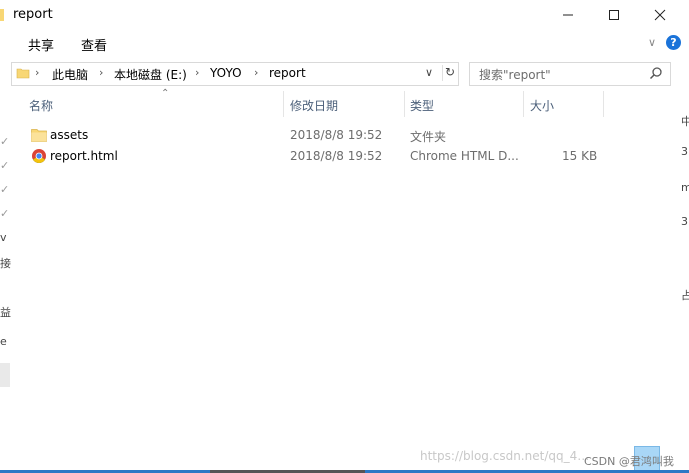 The height and width of the screenshot is (473, 689). I want to click on bg-fragment: m, so click(685, 187).